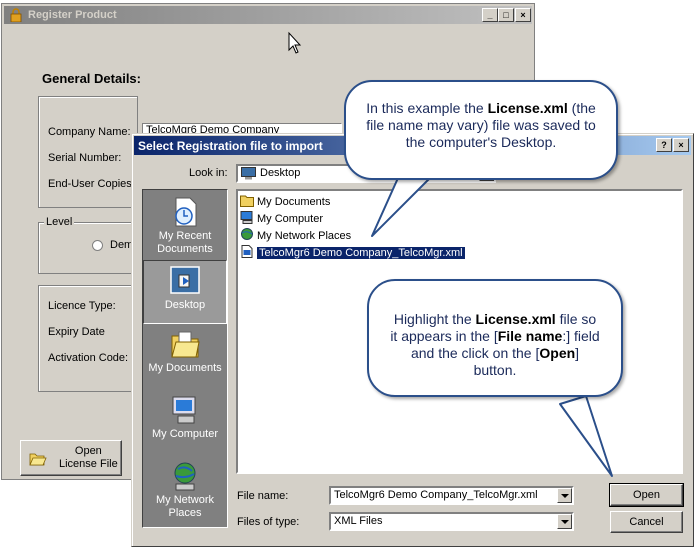 The image size is (694, 547). What do you see at coordinates (185, 305) in the screenshot?
I see `place-label-2: Desktop` at bounding box center [185, 305].